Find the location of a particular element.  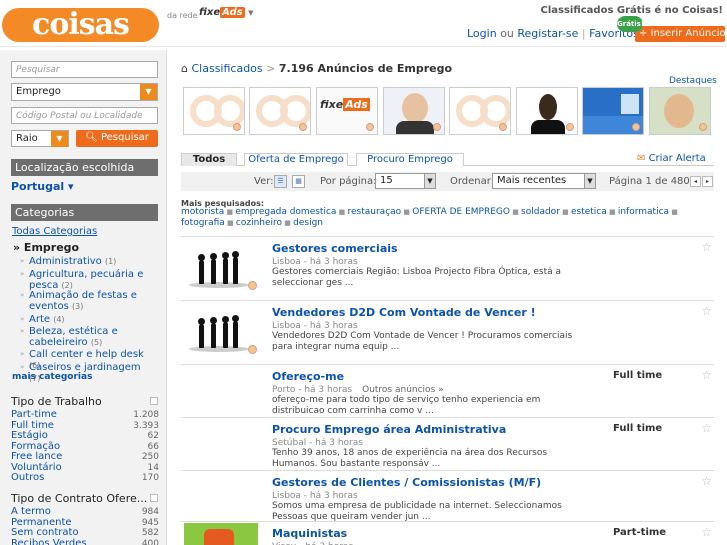

sort-select: Mais recentes ▼ is located at coordinates (544, 181).